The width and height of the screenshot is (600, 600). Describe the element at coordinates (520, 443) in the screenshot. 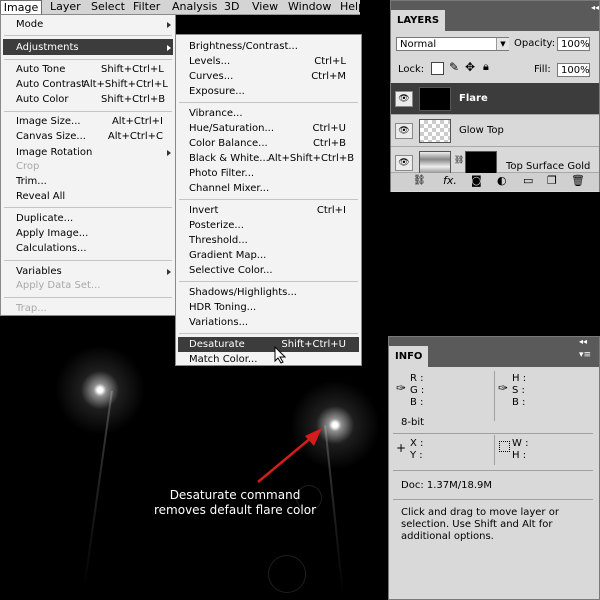

I see `info-w-label: W :` at that location.